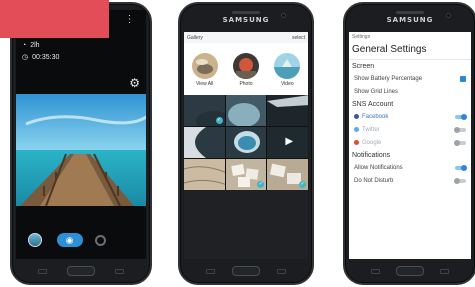 The width and height of the screenshot is (475, 287). I want to click on setting-facebook: Facebook, so click(410, 116).